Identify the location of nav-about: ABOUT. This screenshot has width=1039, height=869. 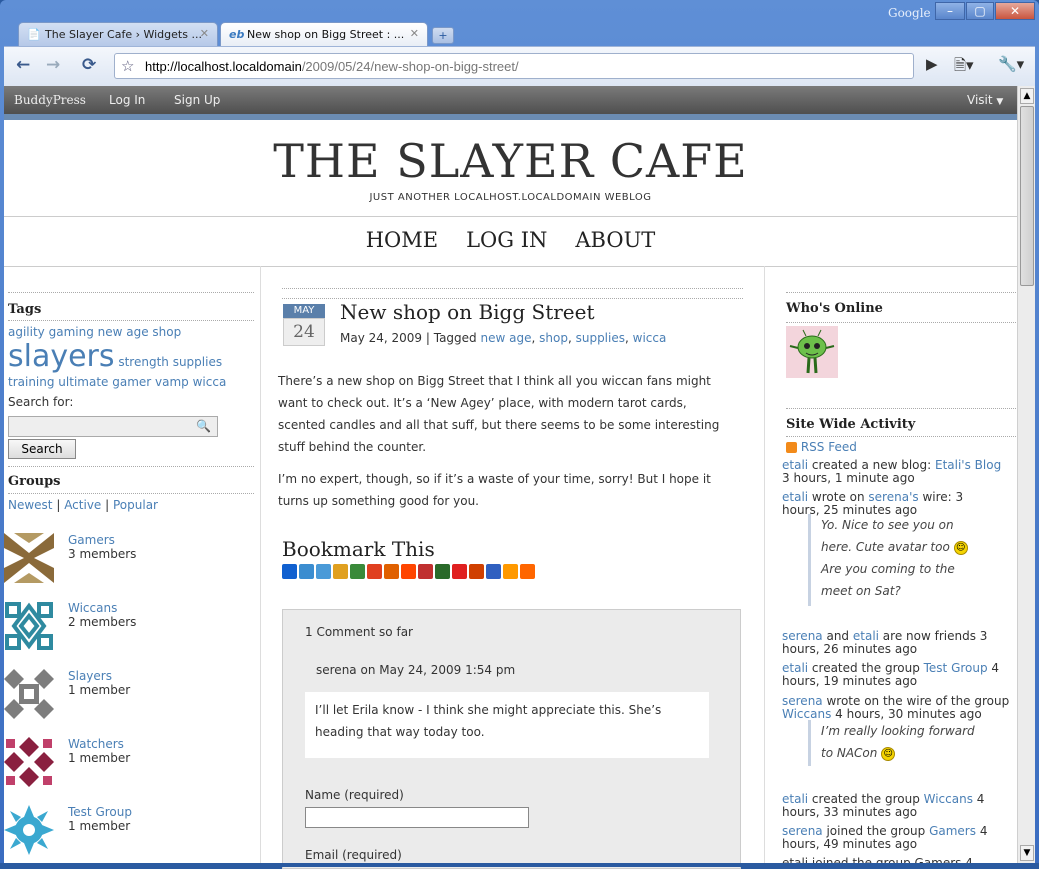
(615, 240).